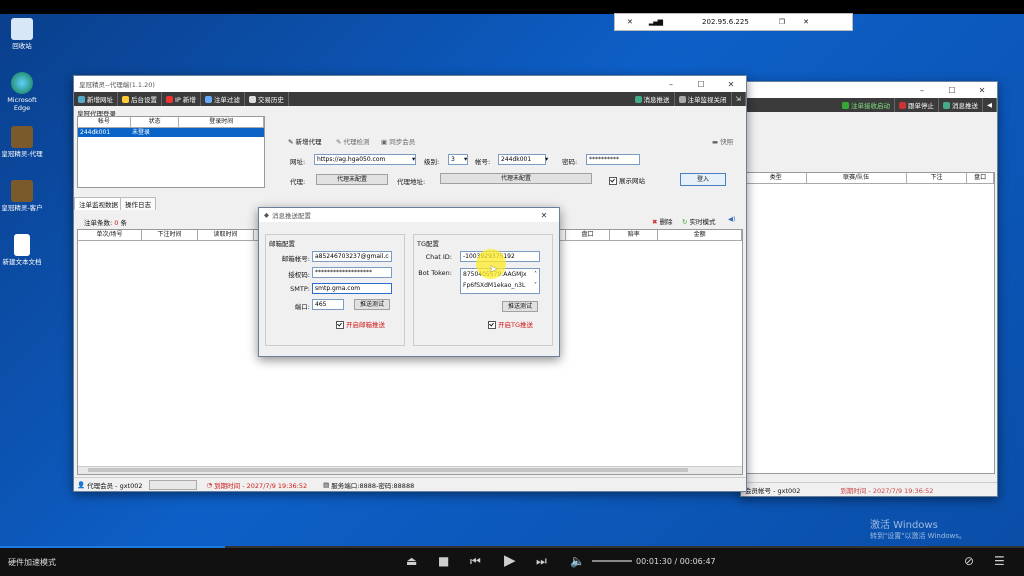 Image resolution: width=1024 pixels, height=576 pixels. What do you see at coordinates (267, 99) in the screenshot?
I see `toolbar-trade-history: 交易历史` at bounding box center [267, 99].